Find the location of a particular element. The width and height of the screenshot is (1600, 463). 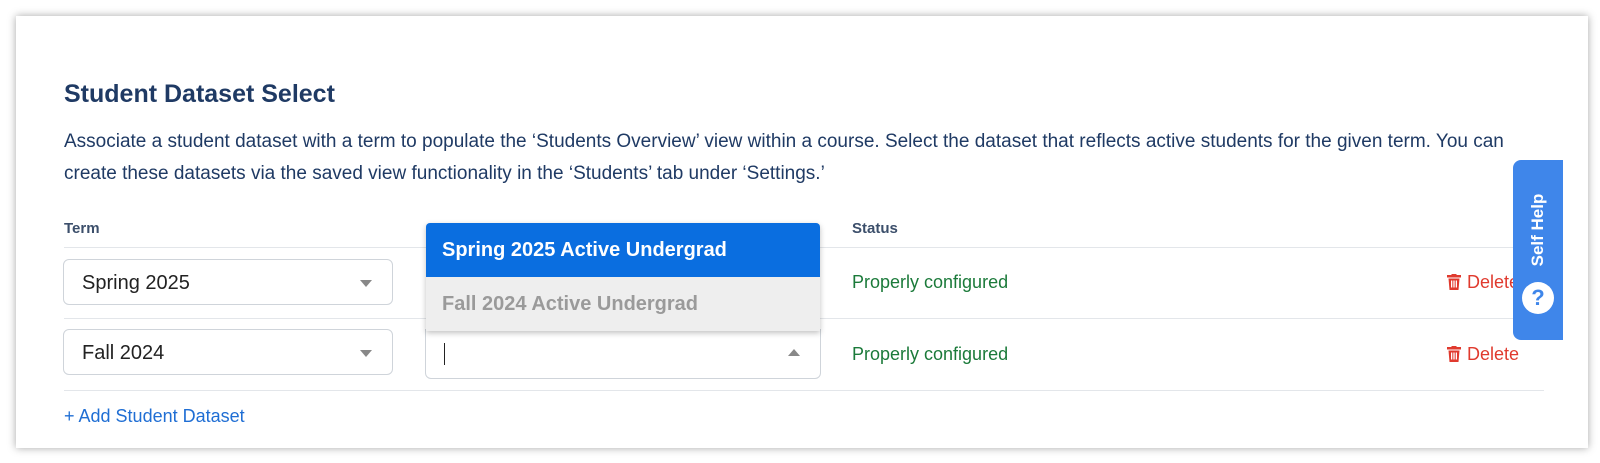

term-select-value: Spring 2025 is located at coordinates (136, 283).